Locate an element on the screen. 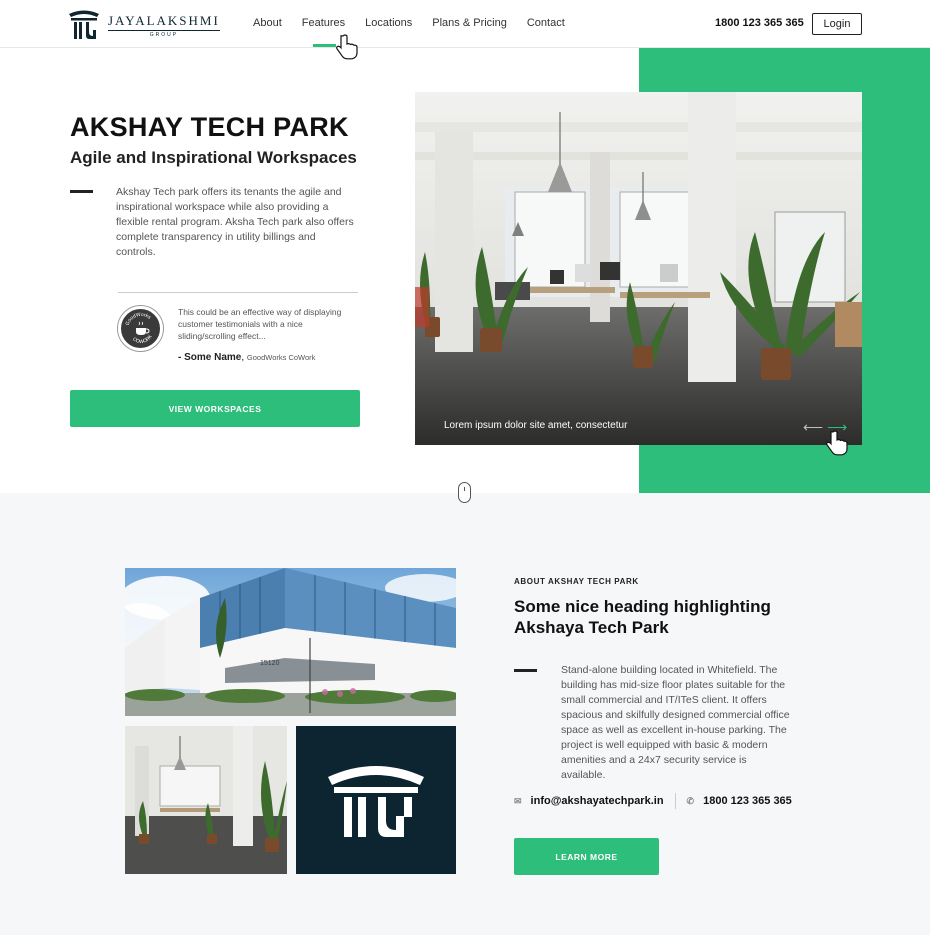 Image resolution: width=930 pixels, height=935 pixels. testimonial-avatar: GoodWorks COWORK is located at coordinates (140, 328).